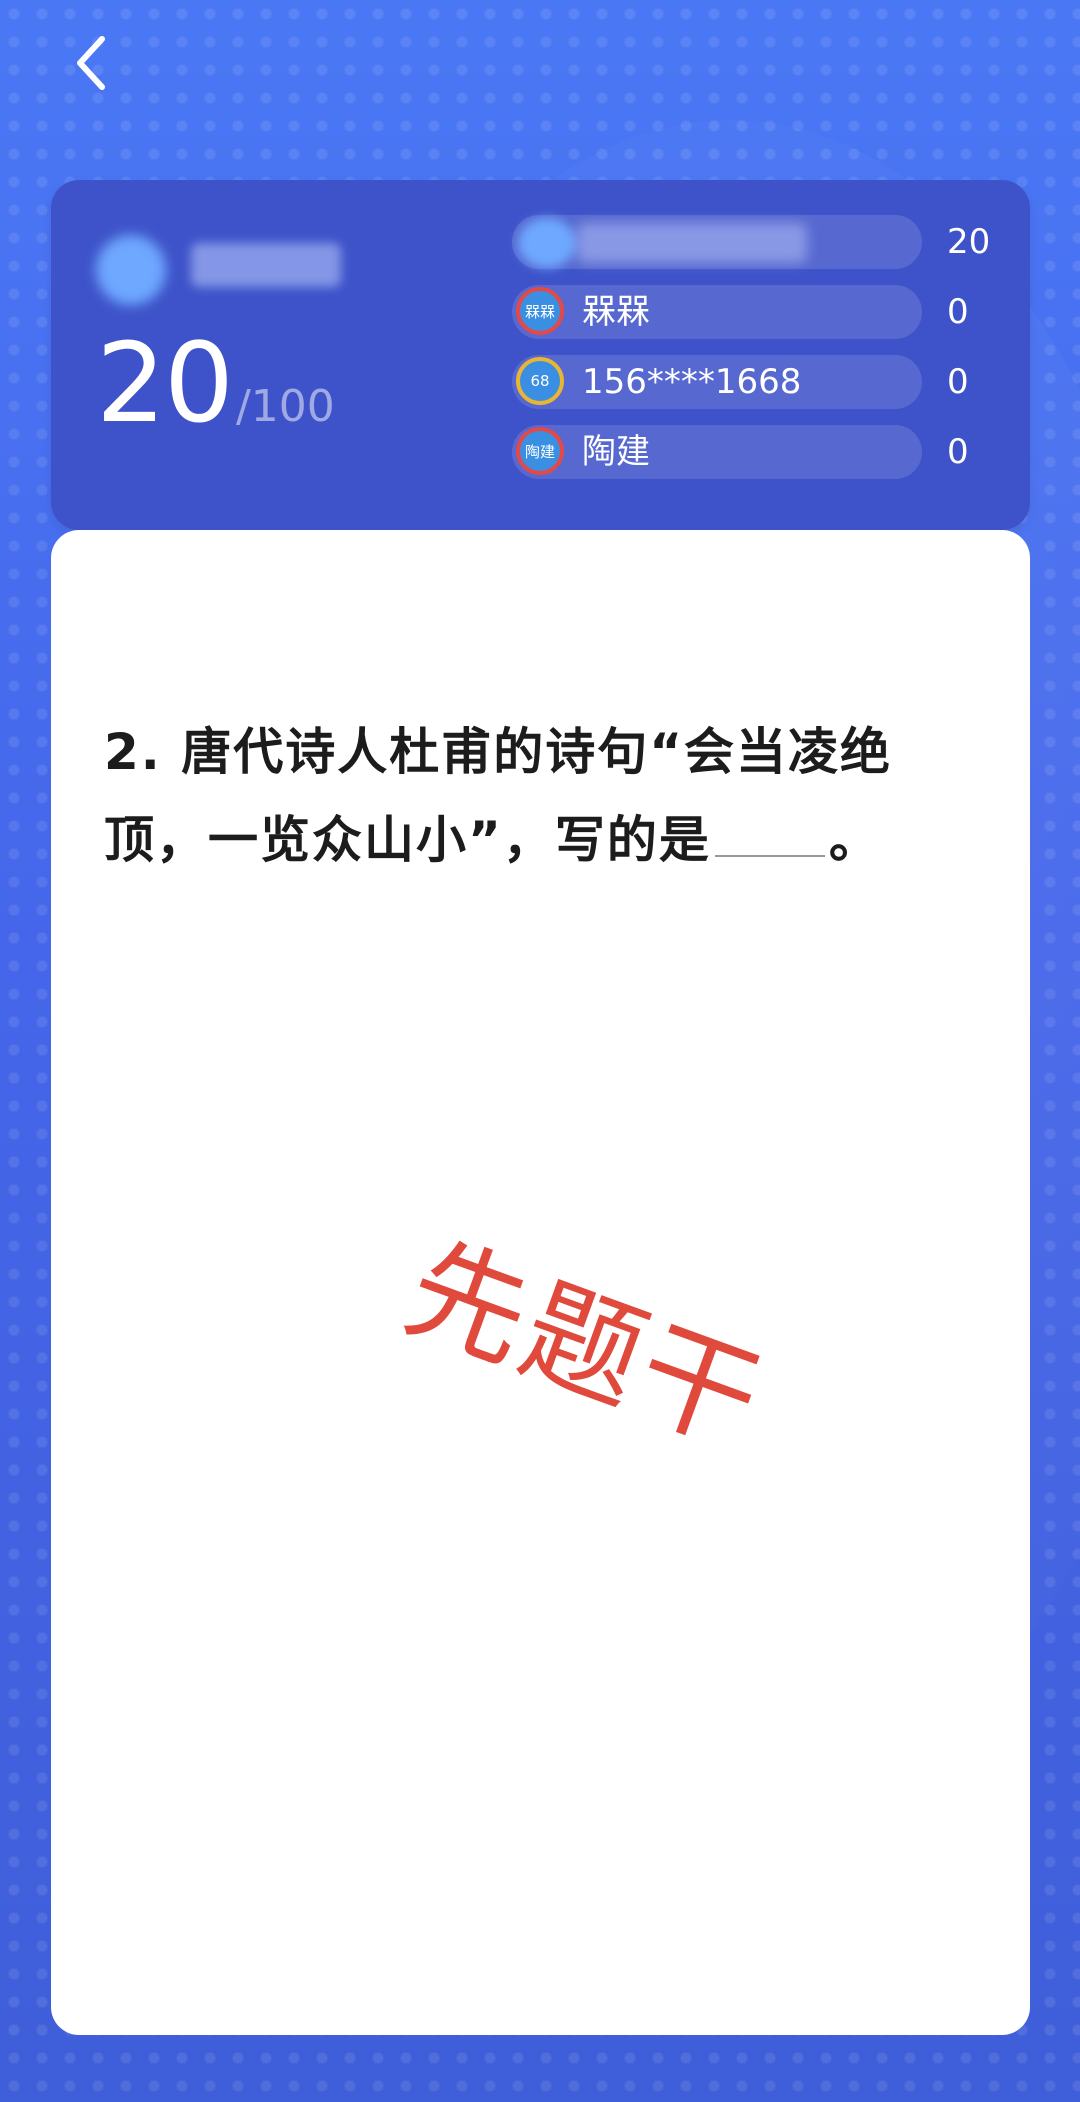 This screenshot has height=2102, width=1080. Describe the element at coordinates (969, 242) in the screenshot. I see `player-score: 20` at that location.